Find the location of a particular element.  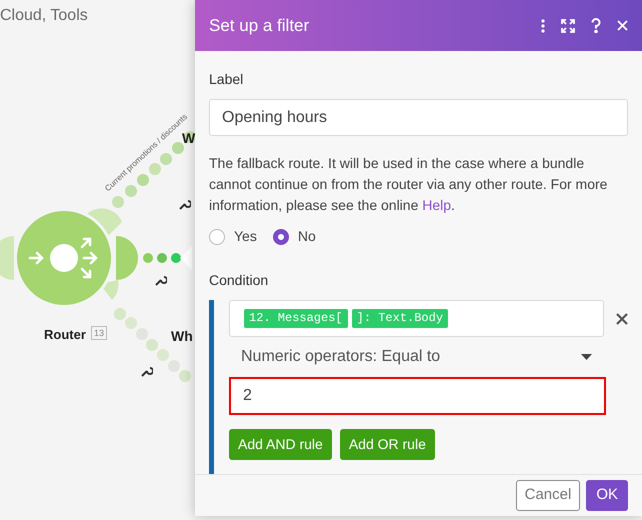

more-icon is located at coordinates (543, 25).